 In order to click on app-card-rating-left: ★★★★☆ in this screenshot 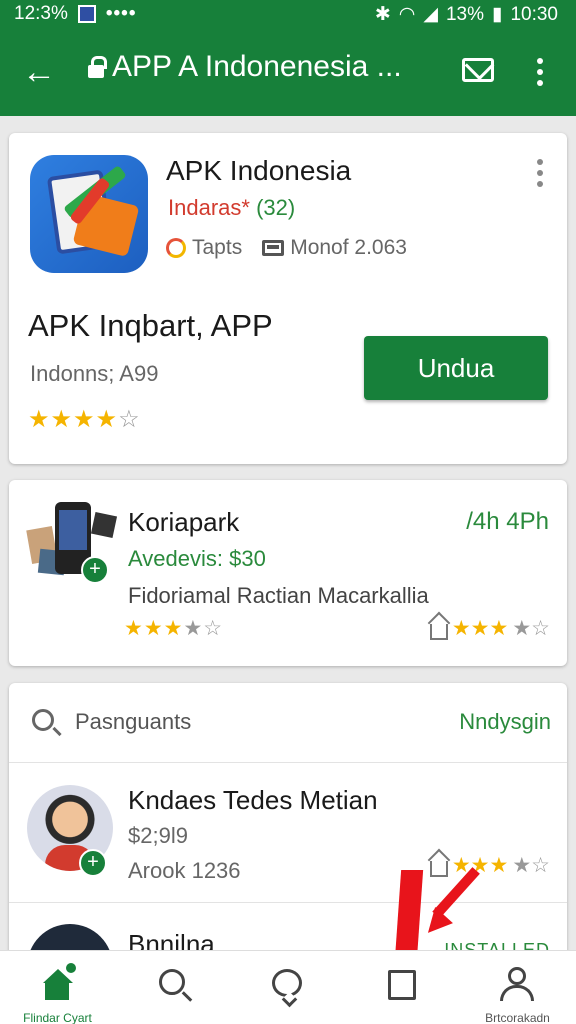, I will do `click(173, 628)`.